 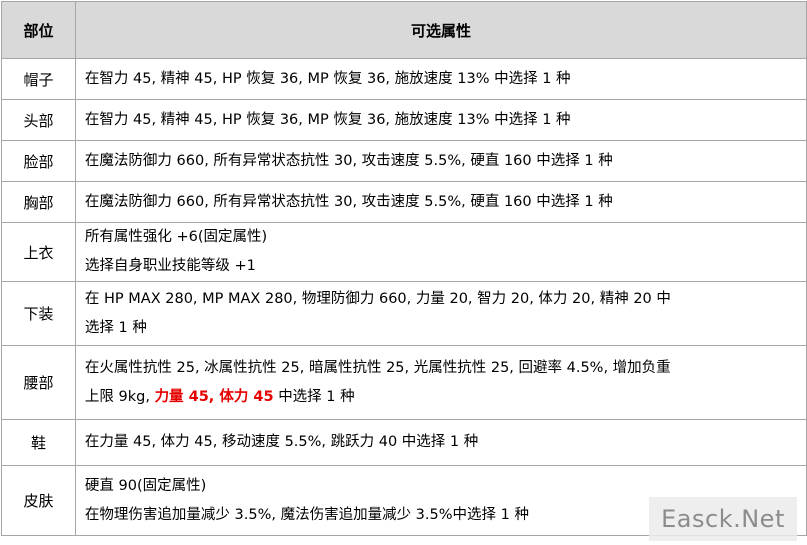 I want to click on attr-line: 上限 9kg, 力量 45, 体力 45 中选择 1 种, so click(x=445, y=397).